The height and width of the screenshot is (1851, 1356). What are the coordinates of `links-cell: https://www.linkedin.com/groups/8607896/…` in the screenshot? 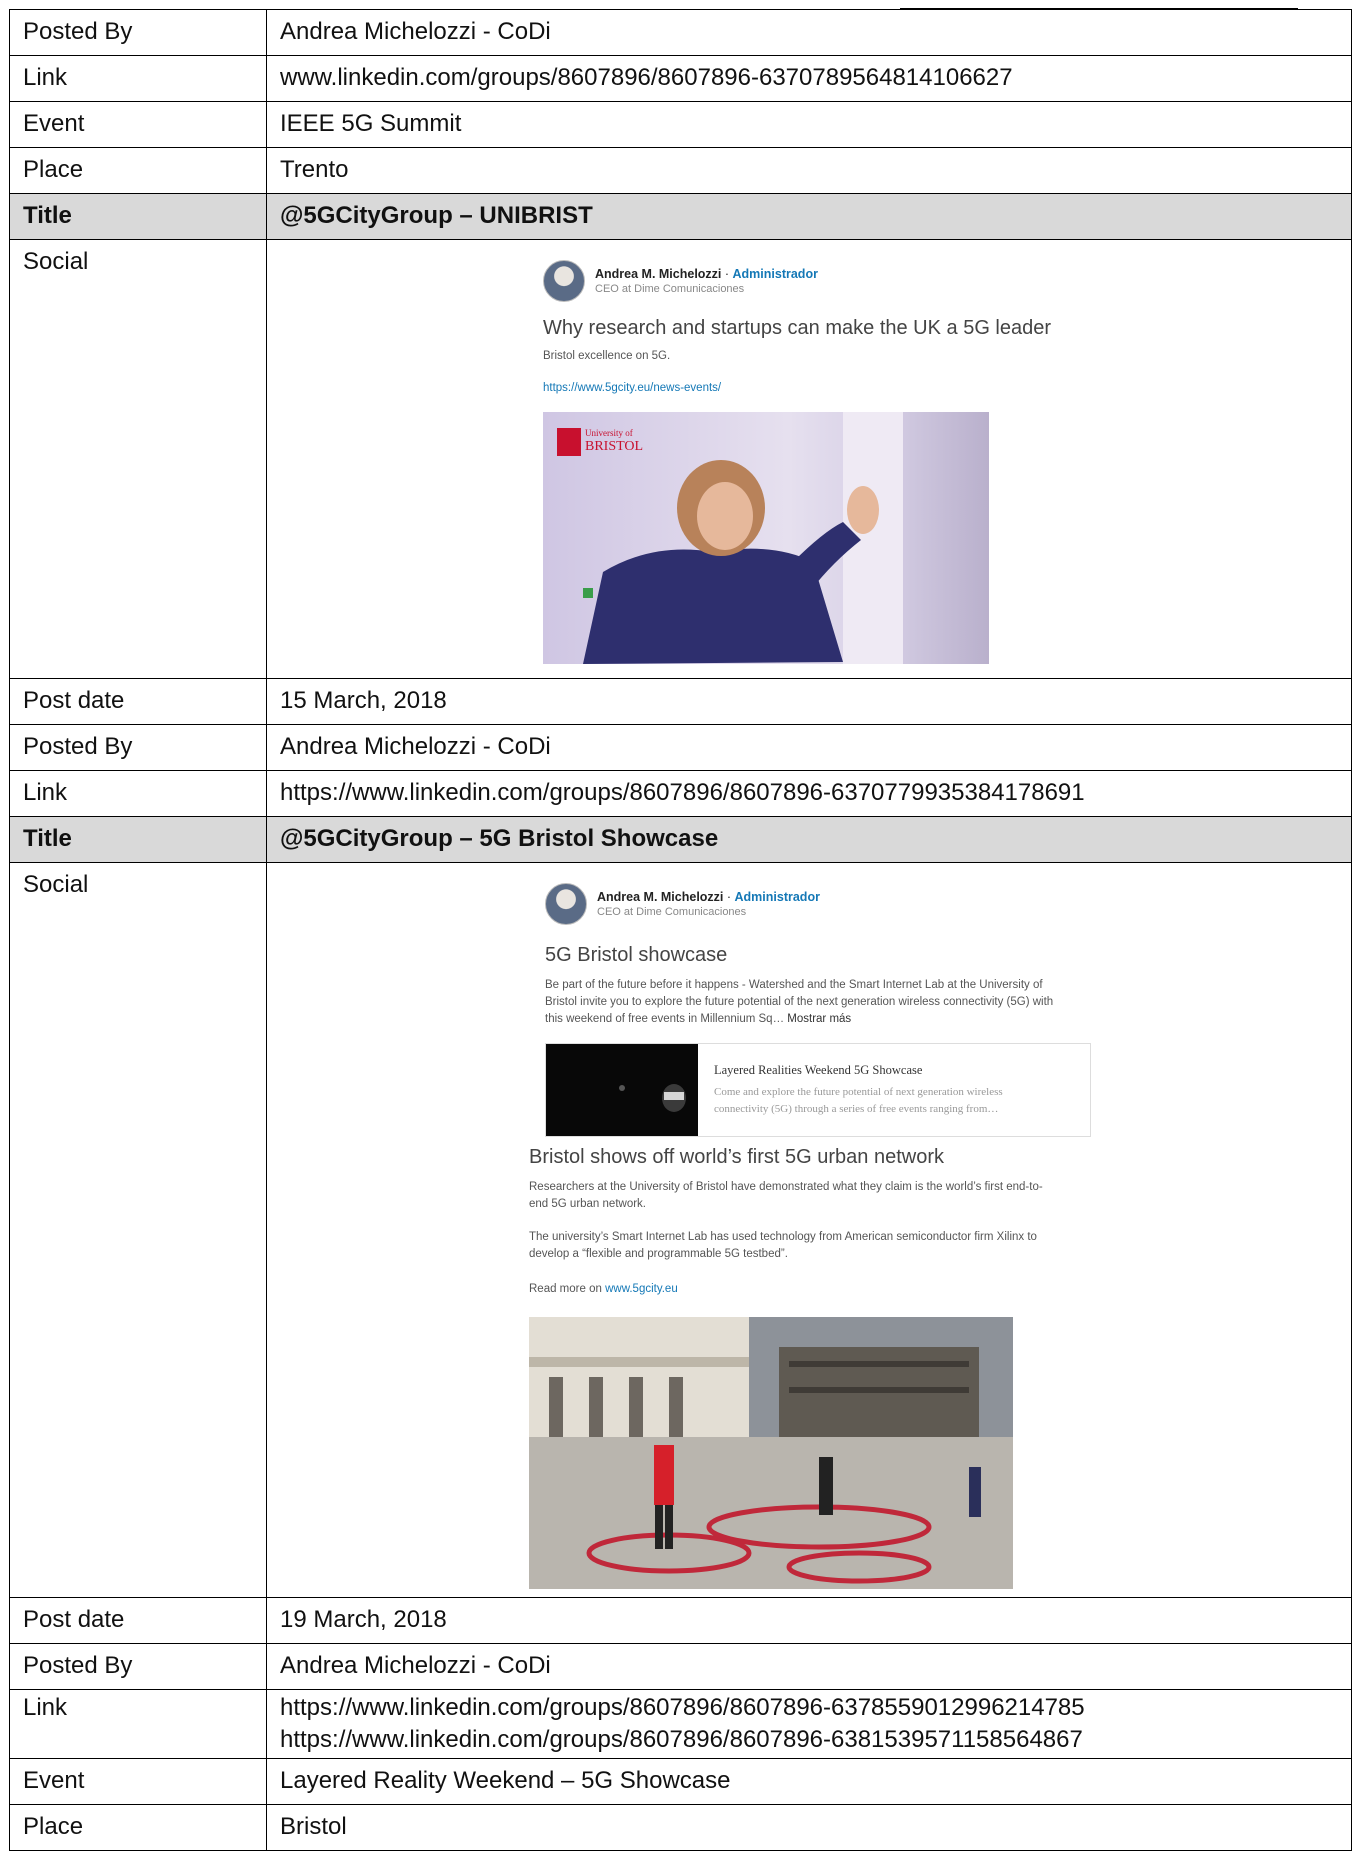 It's located at (809, 1724).